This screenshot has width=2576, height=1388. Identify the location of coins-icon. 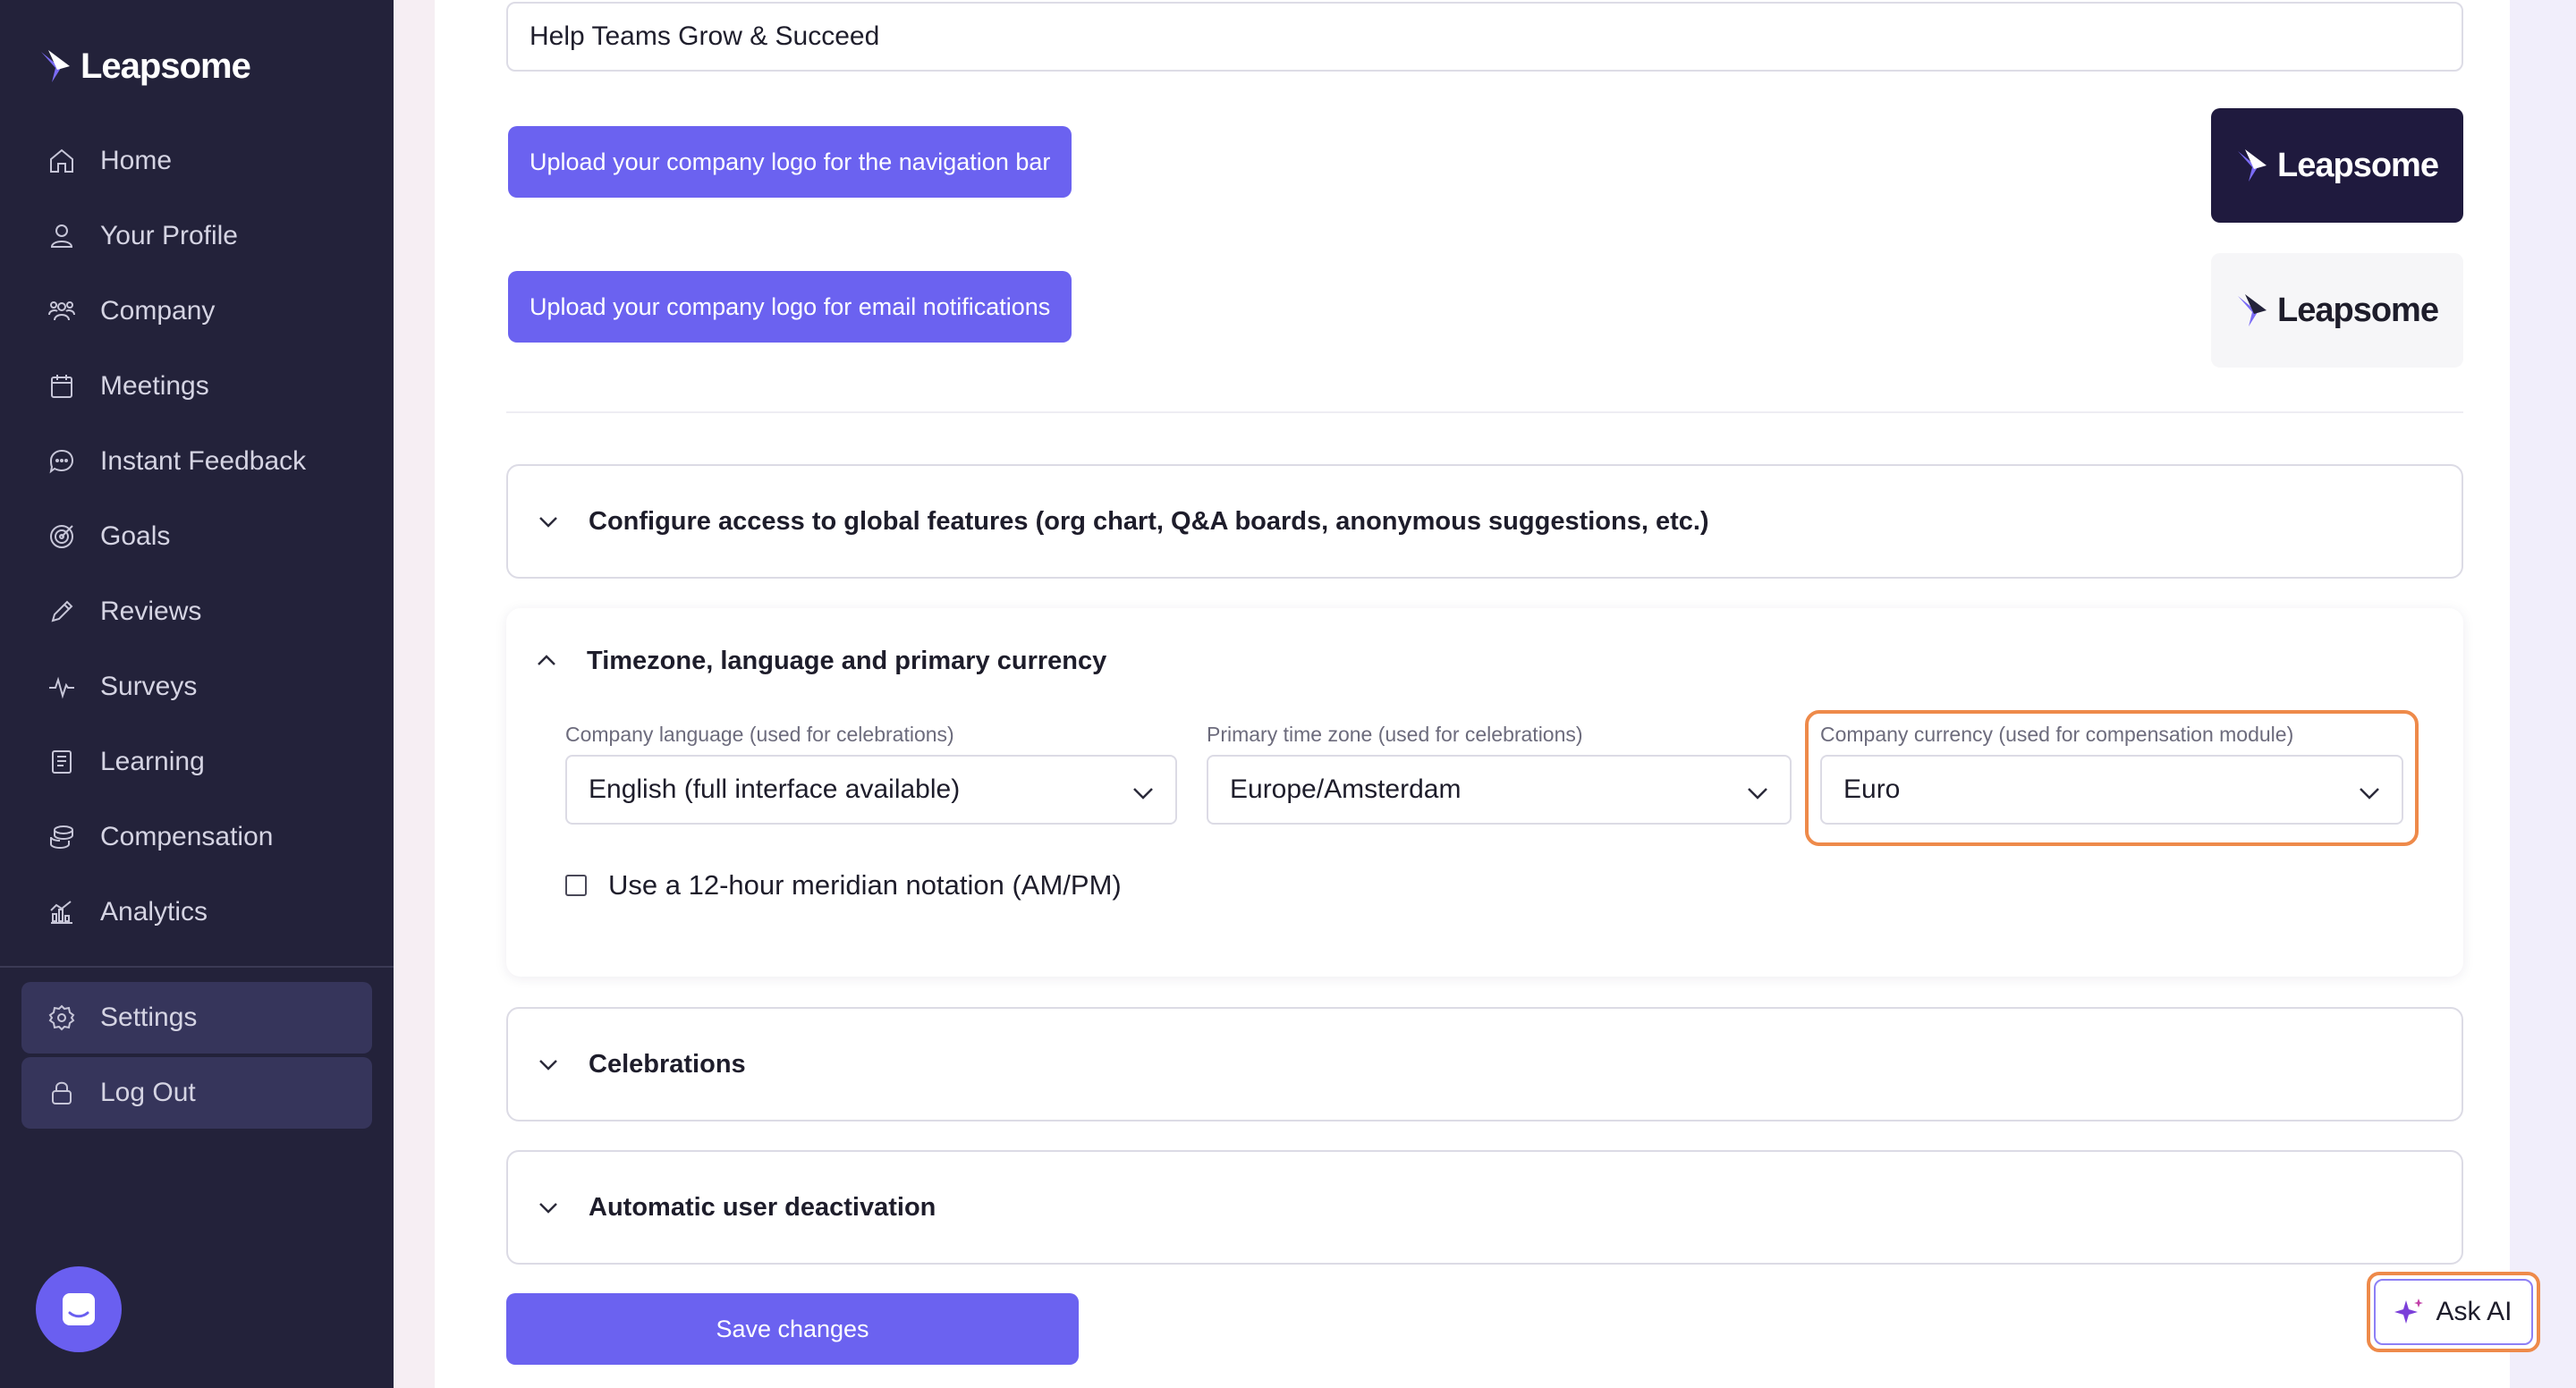
(62, 837).